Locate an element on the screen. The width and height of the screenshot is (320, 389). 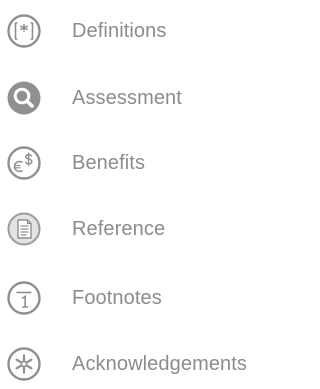
nav-item-reference: Reference is located at coordinates (156, 229).